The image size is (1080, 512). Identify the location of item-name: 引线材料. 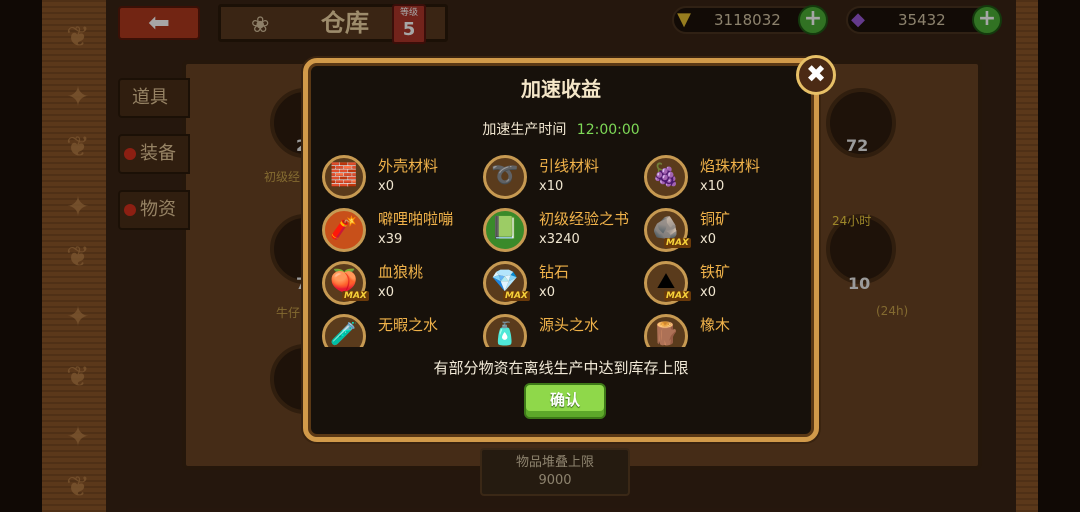
(569, 166).